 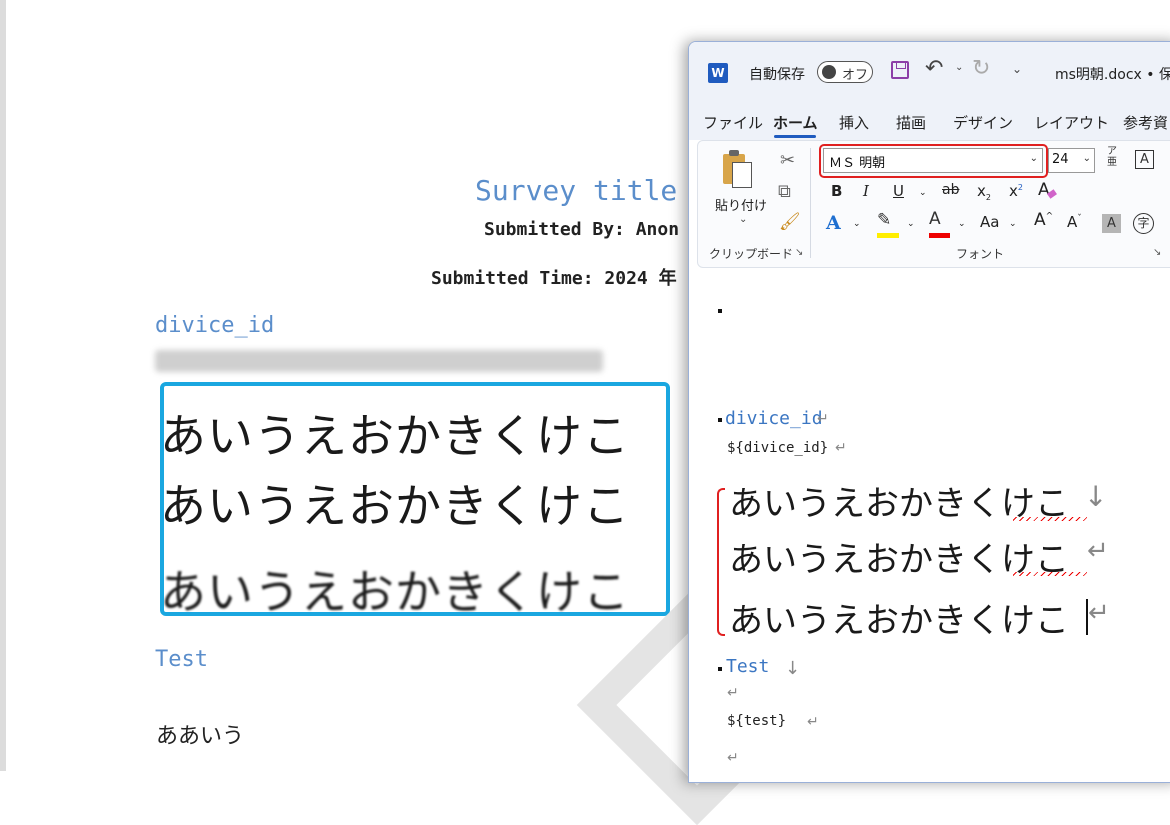 I want to click on underline-button: U, so click(x=898, y=191).